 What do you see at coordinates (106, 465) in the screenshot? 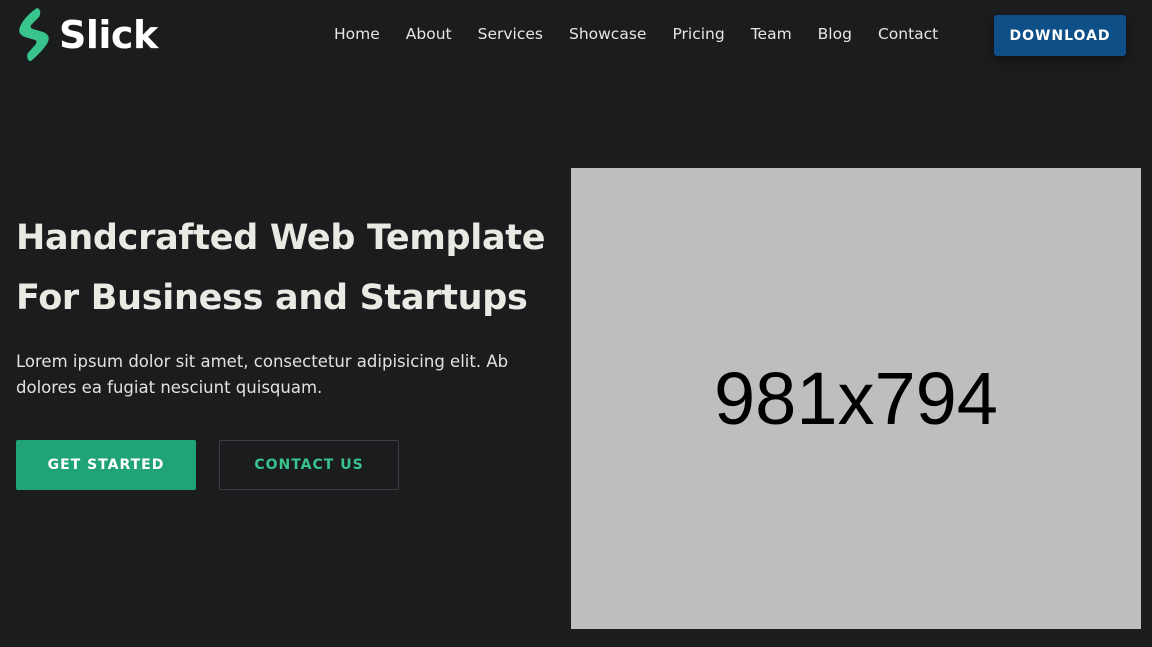
I see `get-started-button: GET STARTED` at bounding box center [106, 465].